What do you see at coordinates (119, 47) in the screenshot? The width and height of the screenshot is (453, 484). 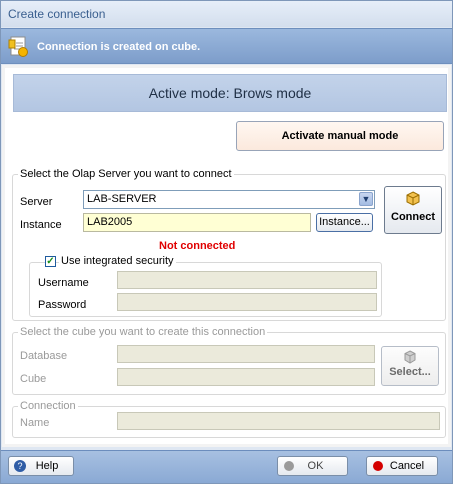 I see `banner-text: Connection is created on cube.` at bounding box center [119, 47].